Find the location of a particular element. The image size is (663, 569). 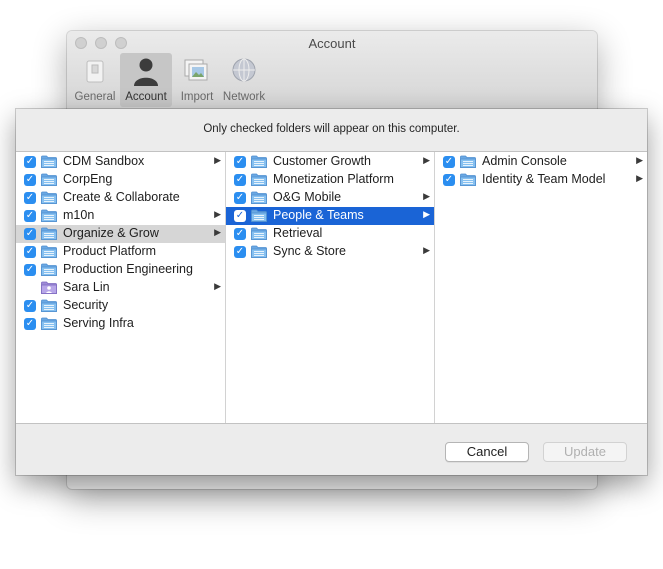

folder-label: CDM Sandbox is located at coordinates (104, 161).